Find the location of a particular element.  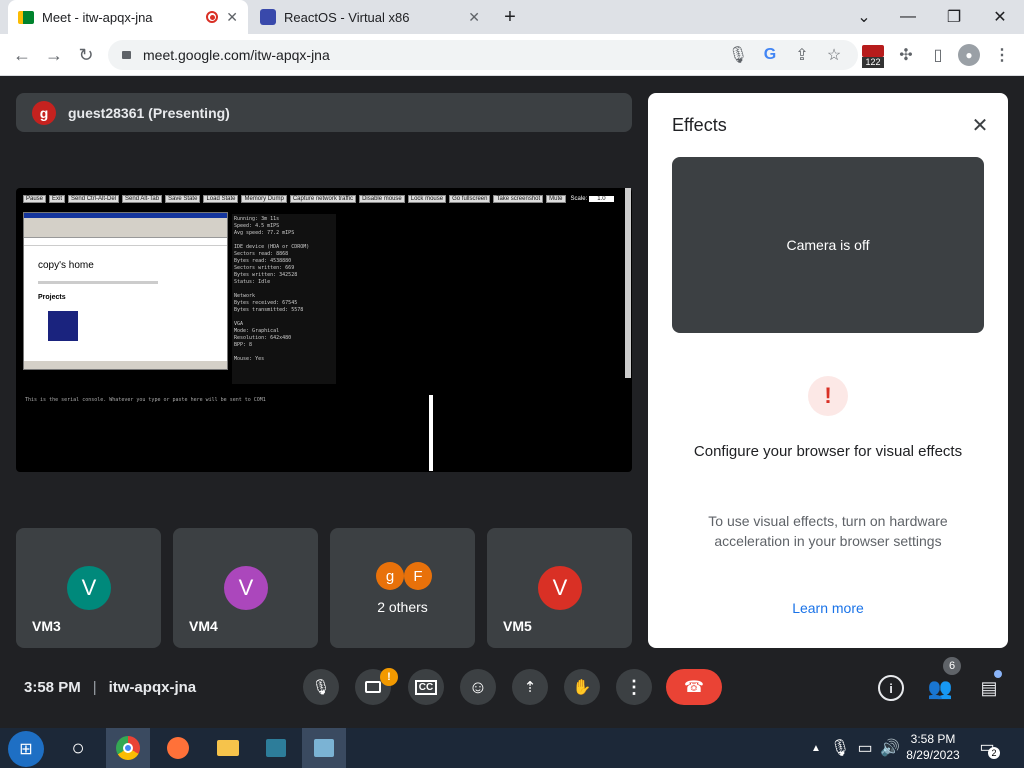

store-icon is located at coordinates (276, 748).